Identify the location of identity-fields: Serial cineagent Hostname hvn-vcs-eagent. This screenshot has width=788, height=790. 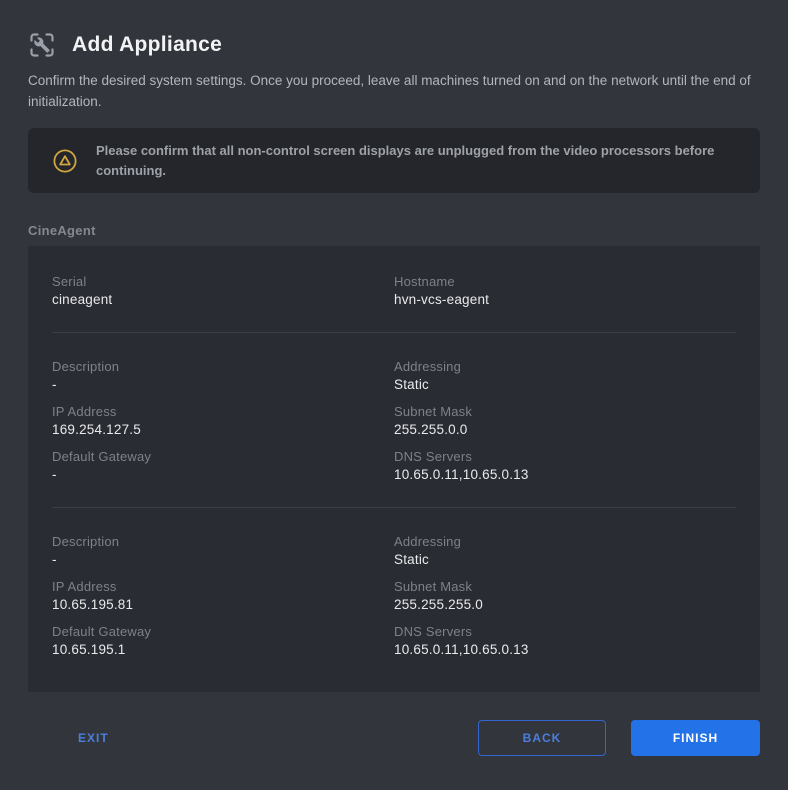
(394, 290).